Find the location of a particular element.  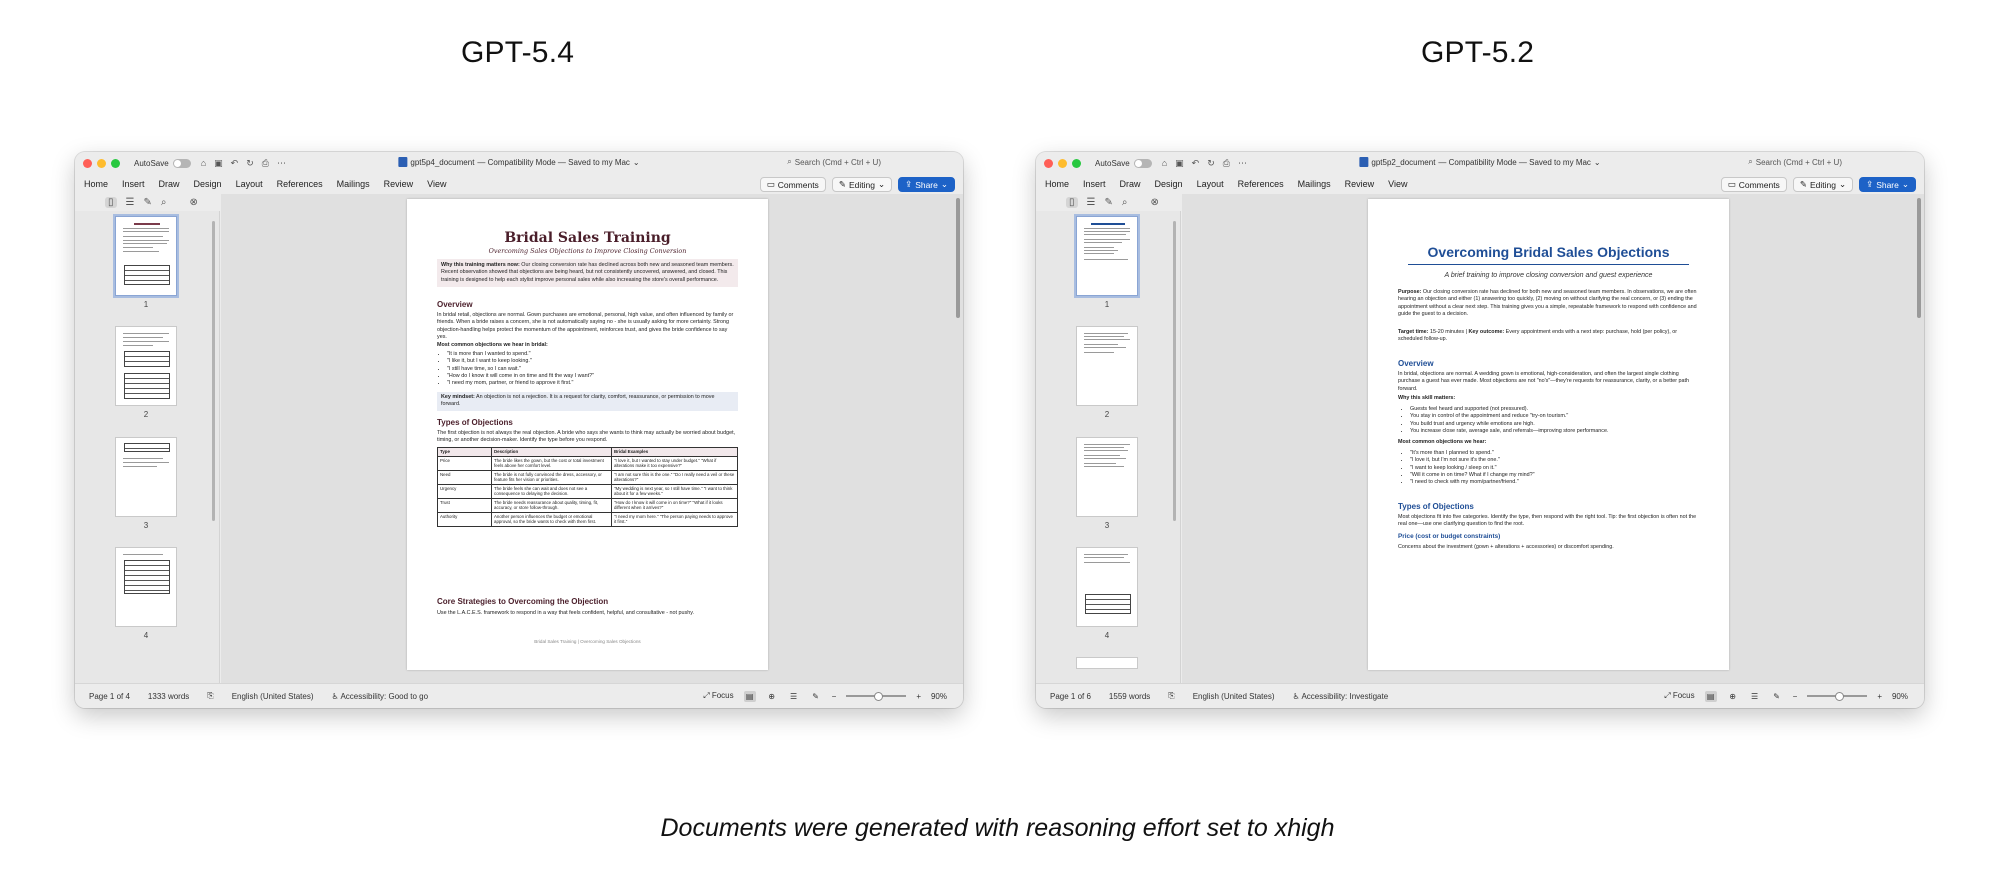

page-count: Page 1 of 6 is located at coordinates (1070, 696).